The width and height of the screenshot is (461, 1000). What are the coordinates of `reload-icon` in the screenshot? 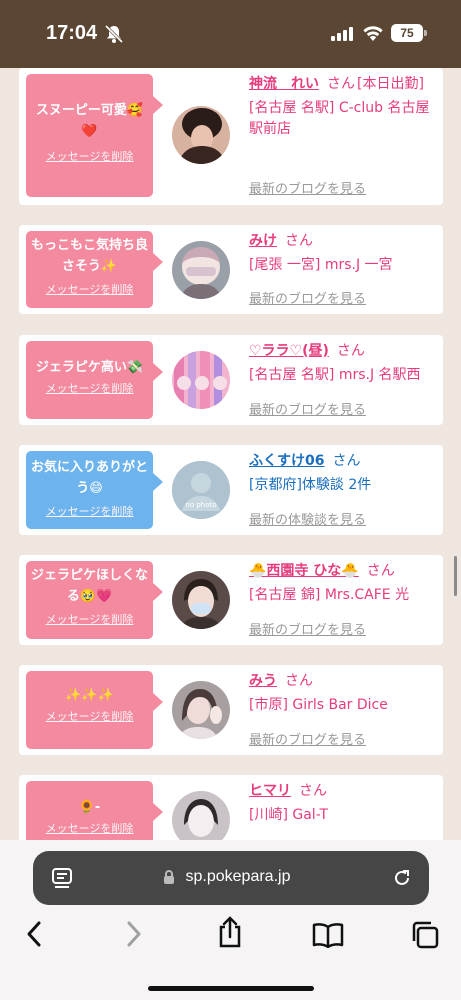 It's located at (402, 880).